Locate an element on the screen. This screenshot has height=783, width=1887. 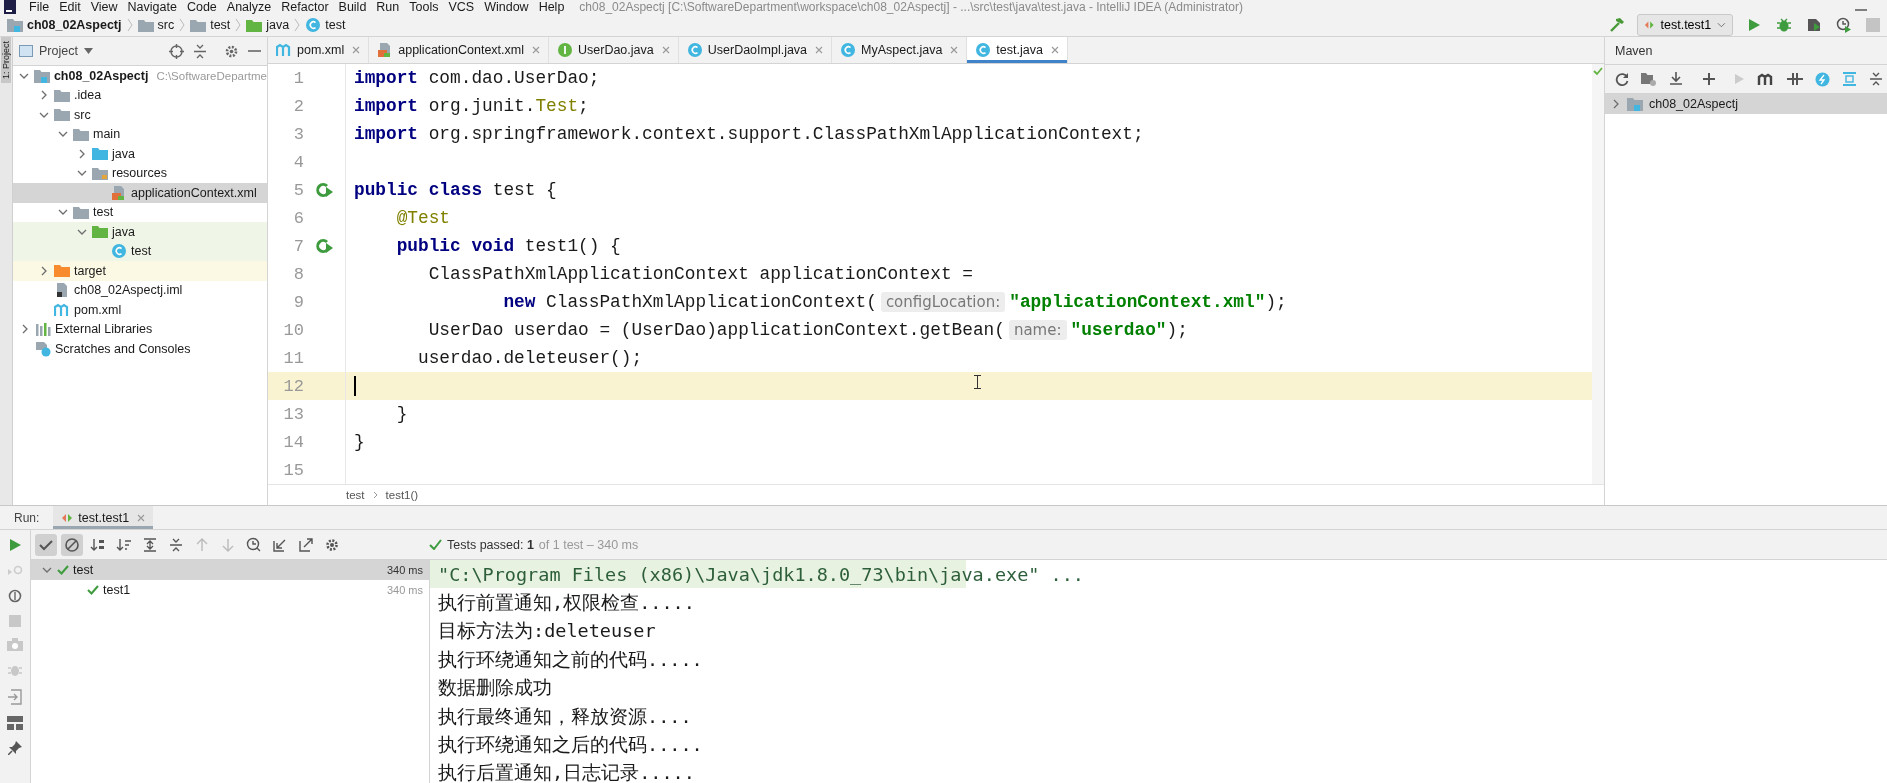
tree-item: main is located at coordinates (140, 134).